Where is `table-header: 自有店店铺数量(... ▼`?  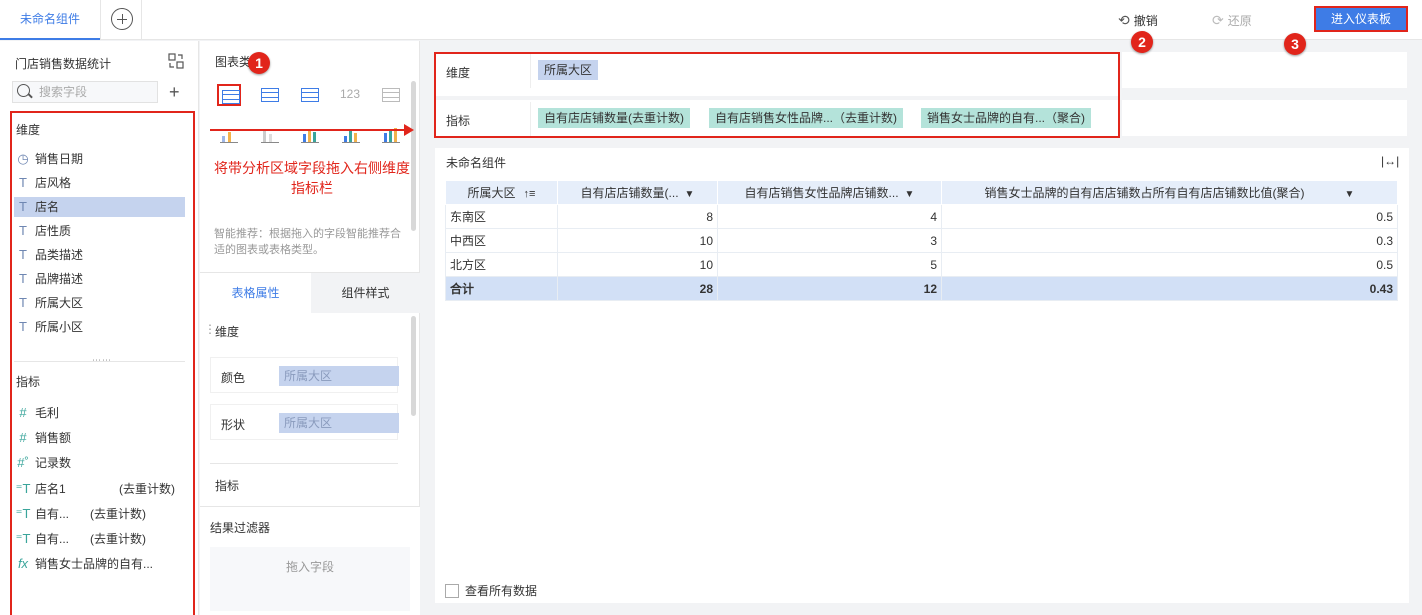
table-header: 自有店店铺数量(... ▼ is located at coordinates (637, 192).